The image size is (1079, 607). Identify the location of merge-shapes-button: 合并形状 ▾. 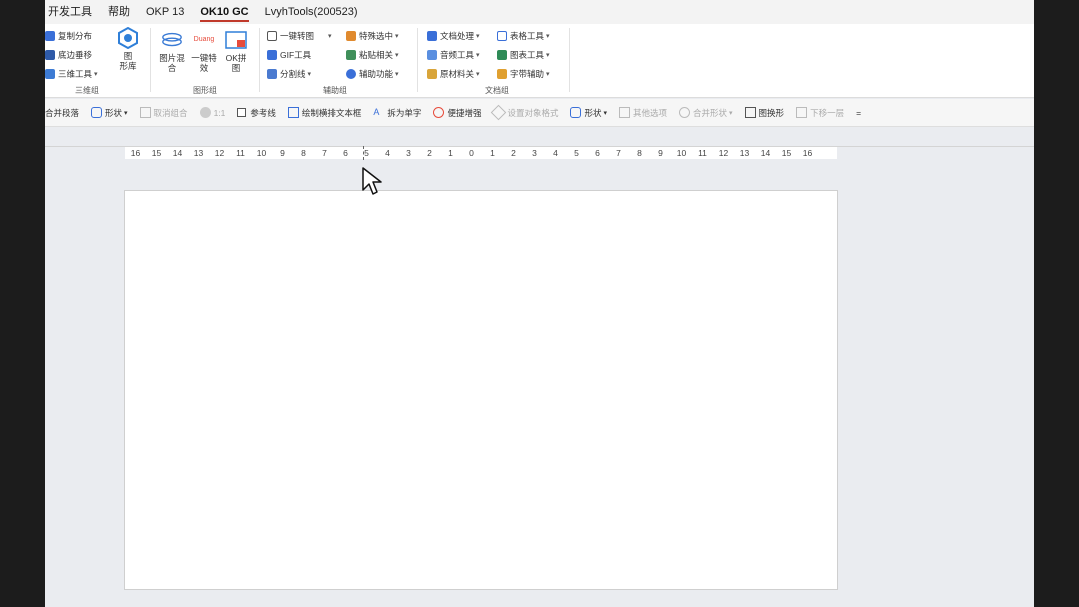
(706, 113).